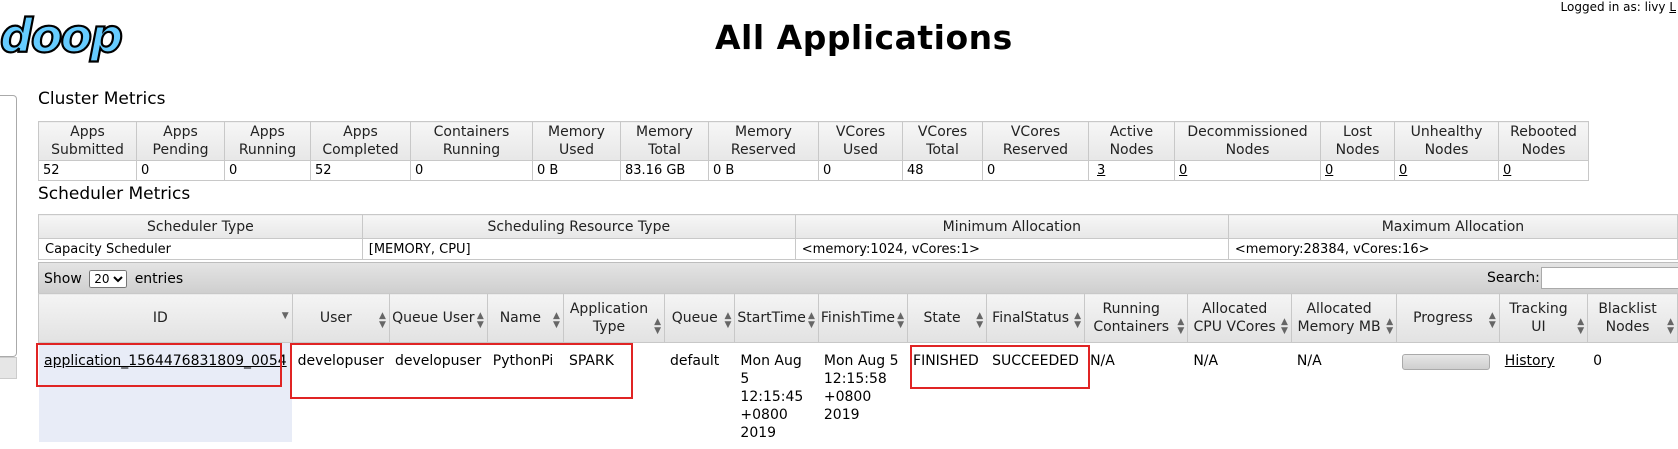  What do you see at coordinates (108, 279) in the screenshot?
I see `page-size-select: 20` at bounding box center [108, 279].